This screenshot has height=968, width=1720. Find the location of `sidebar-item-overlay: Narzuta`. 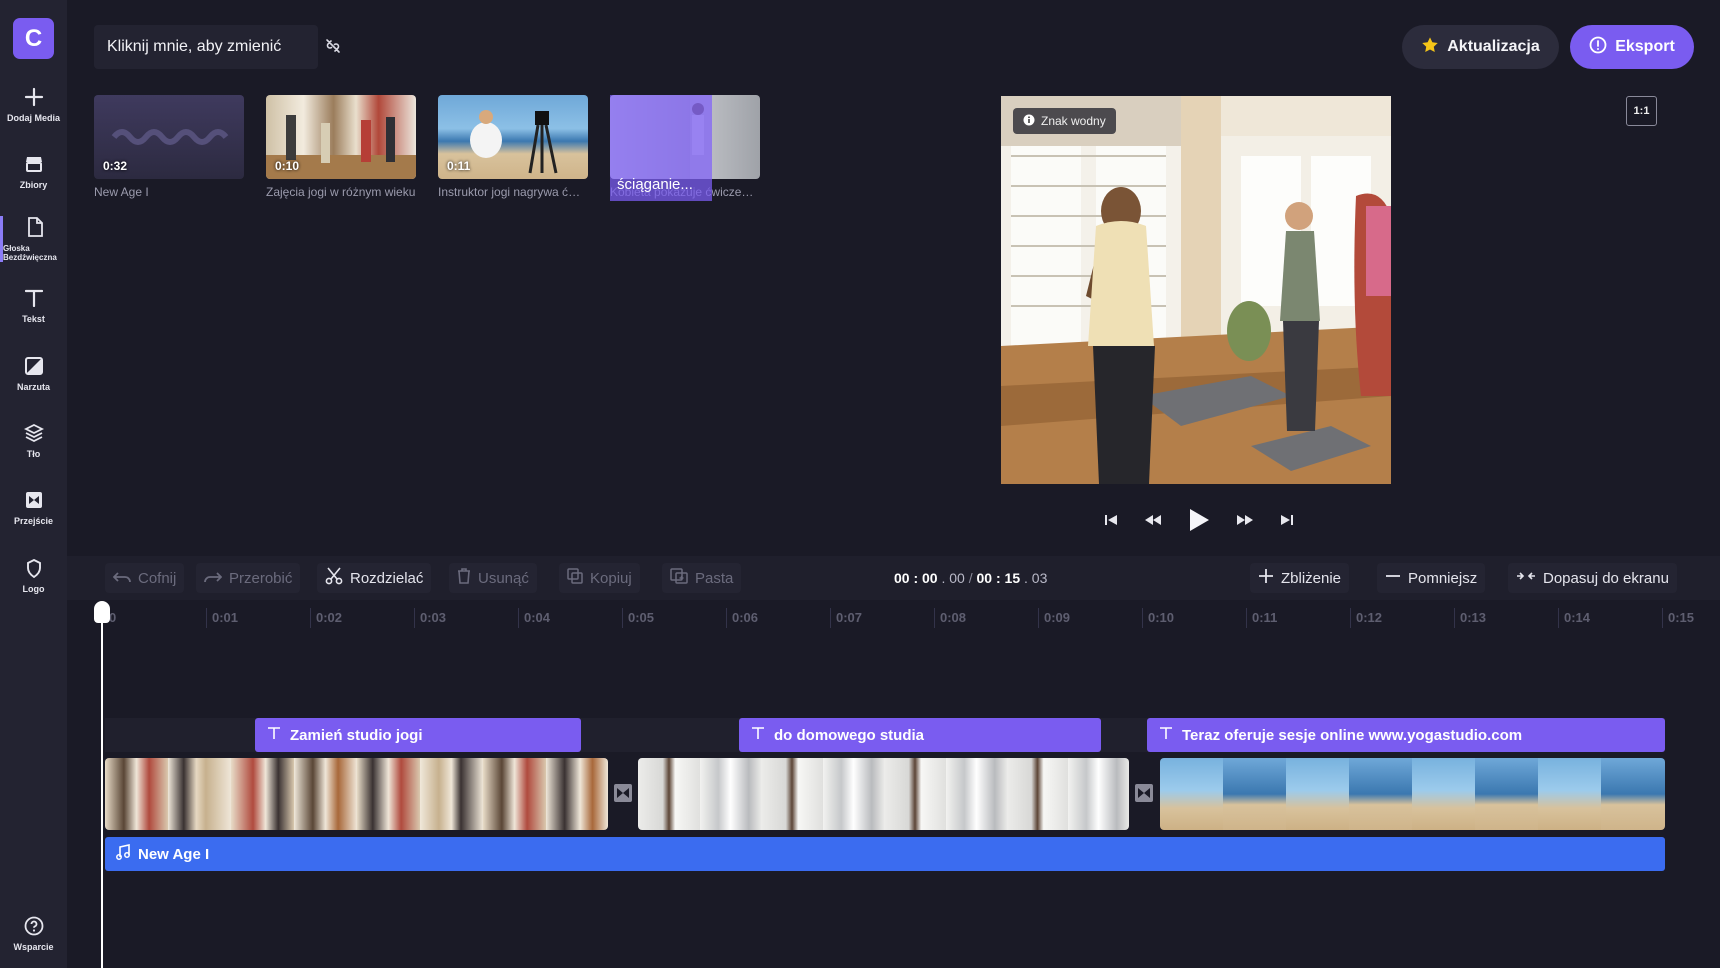

sidebar-item-overlay: Narzuta is located at coordinates (33, 373).